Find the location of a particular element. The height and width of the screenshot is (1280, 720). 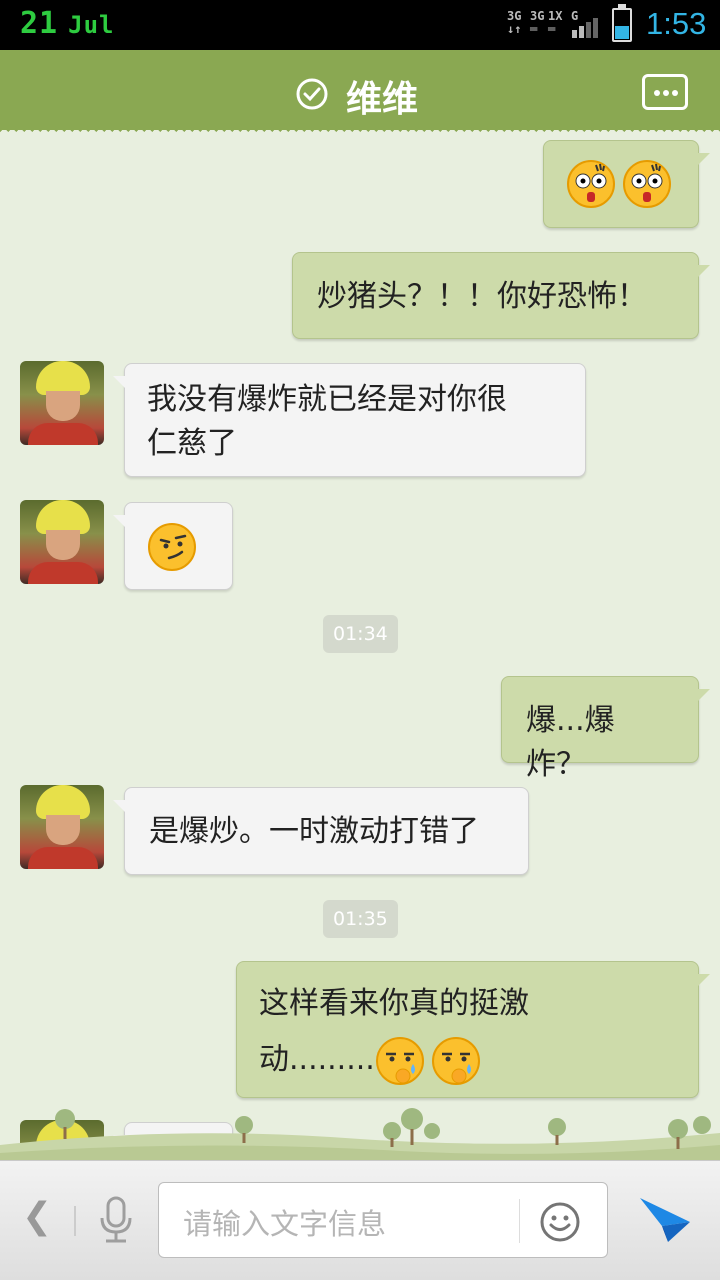

background-scenery is located at coordinates (360, 1135).